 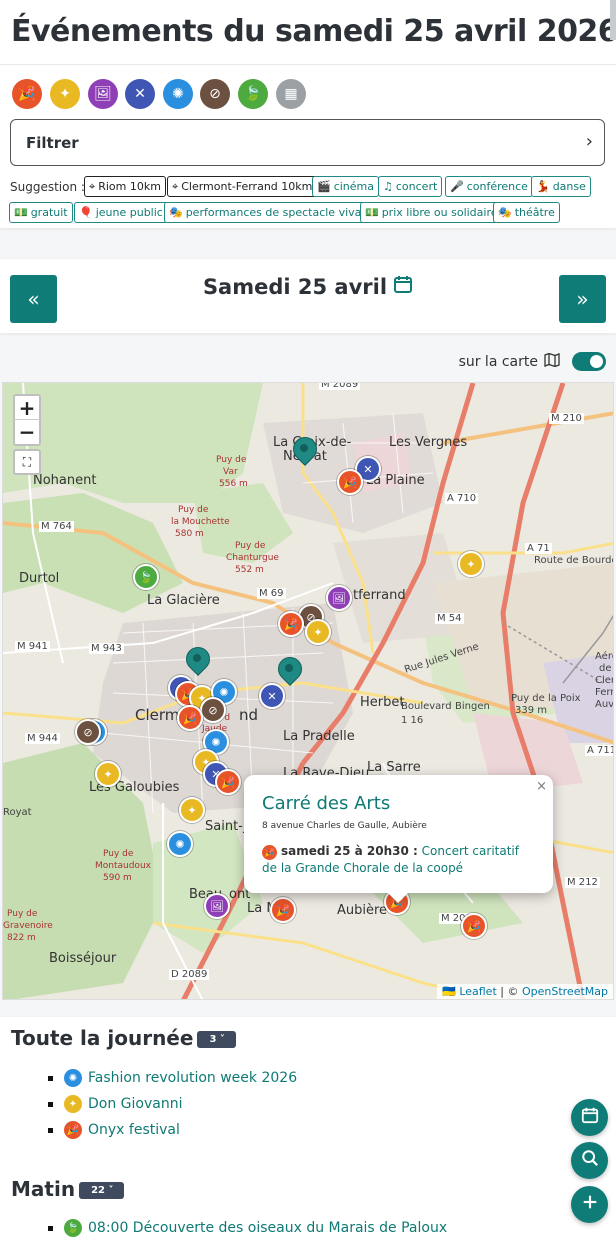 What do you see at coordinates (27, 407) in the screenshot?
I see `zoom-in-button: +` at bounding box center [27, 407].